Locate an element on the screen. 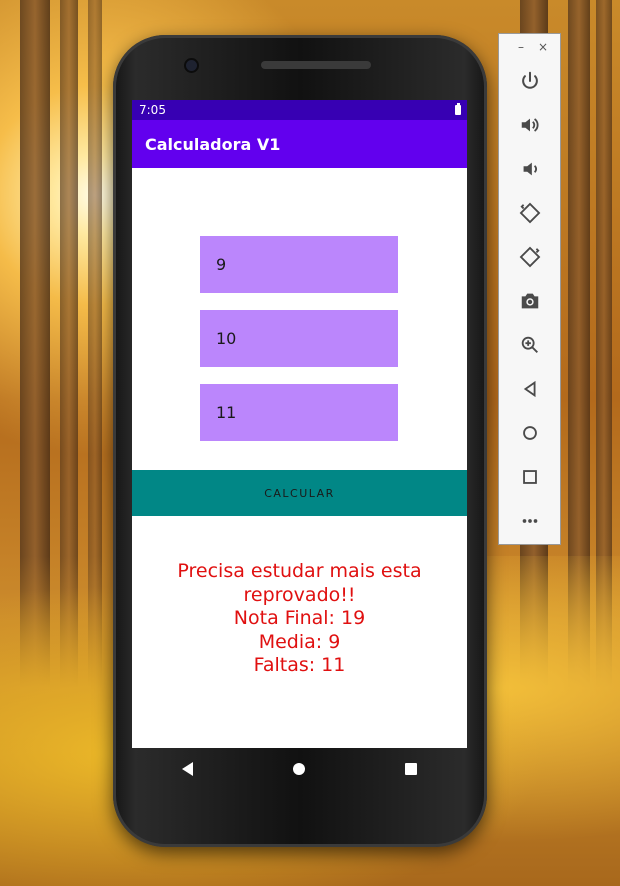 The height and width of the screenshot is (886, 620). result-line: Precisa estudar mais esta is located at coordinates (299, 571).